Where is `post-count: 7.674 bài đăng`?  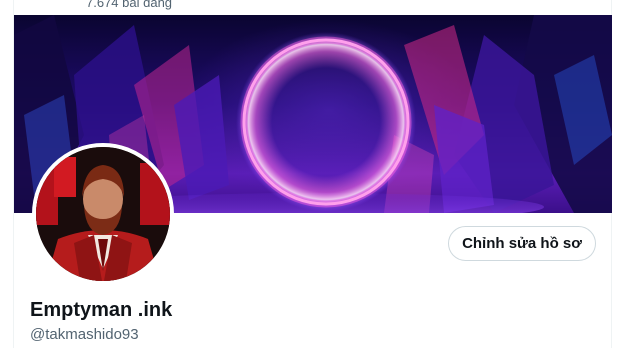 post-count: 7.674 bài đăng is located at coordinates (129, 5).